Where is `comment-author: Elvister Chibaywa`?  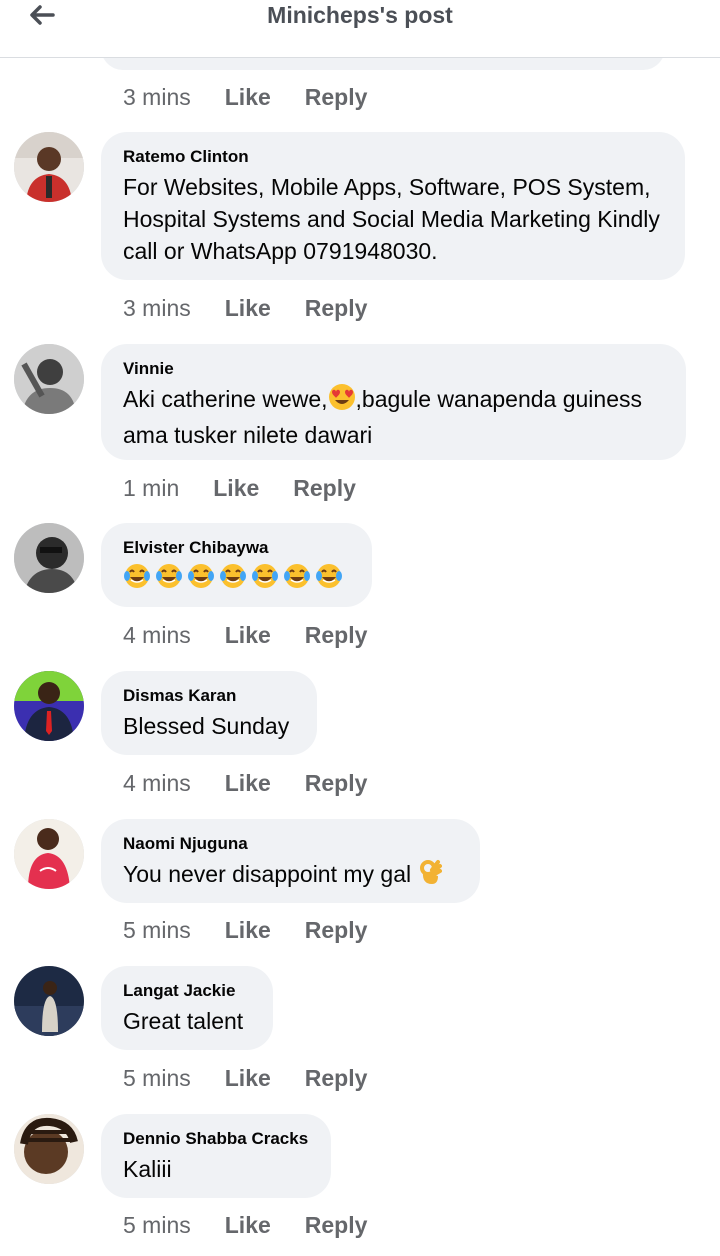 comment-author: Elvister Chibaywa is located at coordinates (236, 548).